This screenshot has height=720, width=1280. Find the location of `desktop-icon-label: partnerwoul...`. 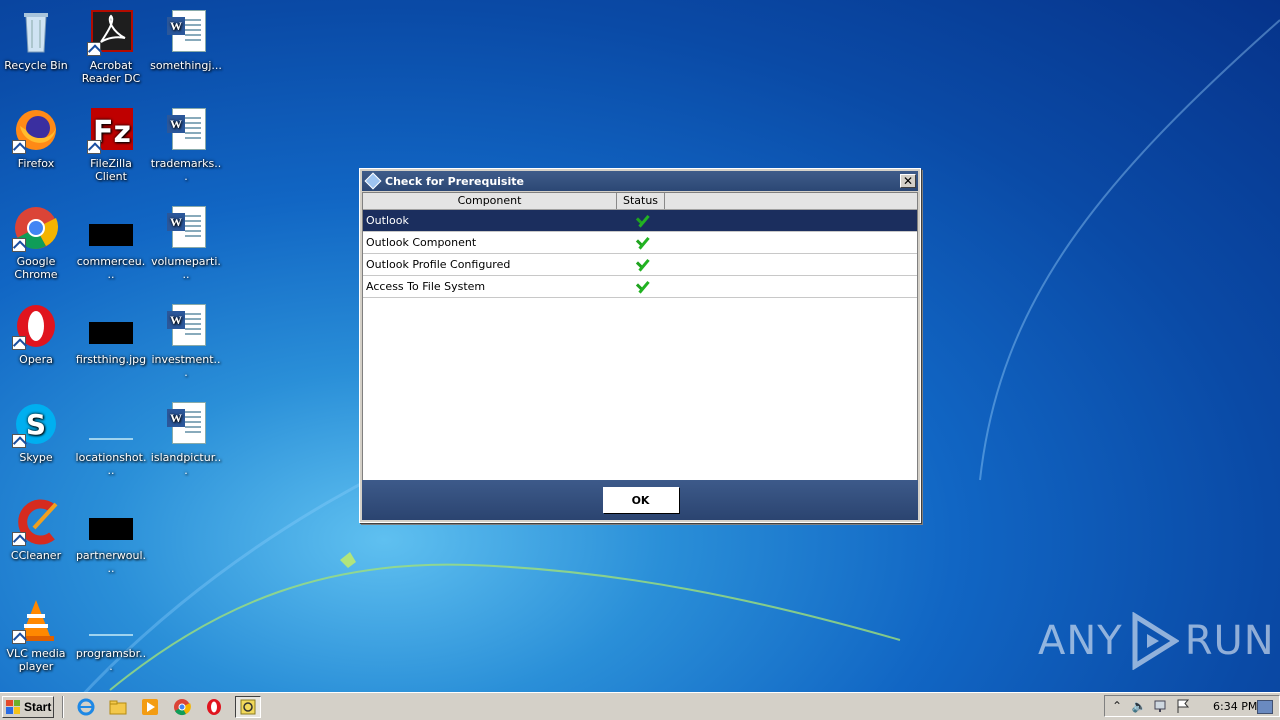

desktop-icon-label: partnerwoul... is located at coordinates (111, 562).